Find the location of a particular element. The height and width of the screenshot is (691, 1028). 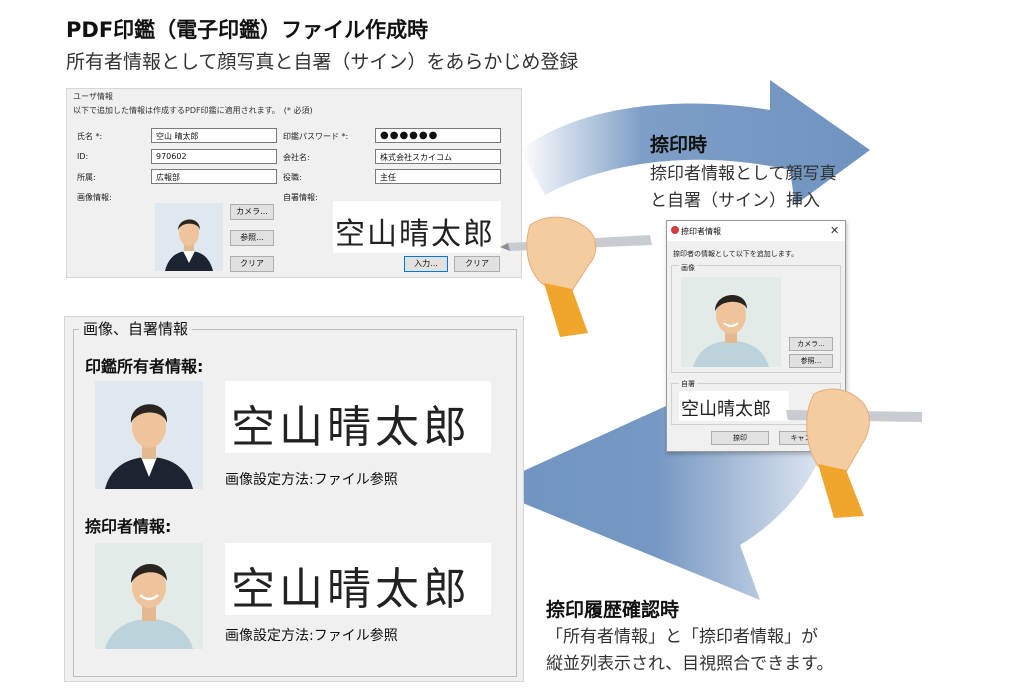

stamp-time-line2: と自署（サイン）挿入 is located at coordinates (735, 201).